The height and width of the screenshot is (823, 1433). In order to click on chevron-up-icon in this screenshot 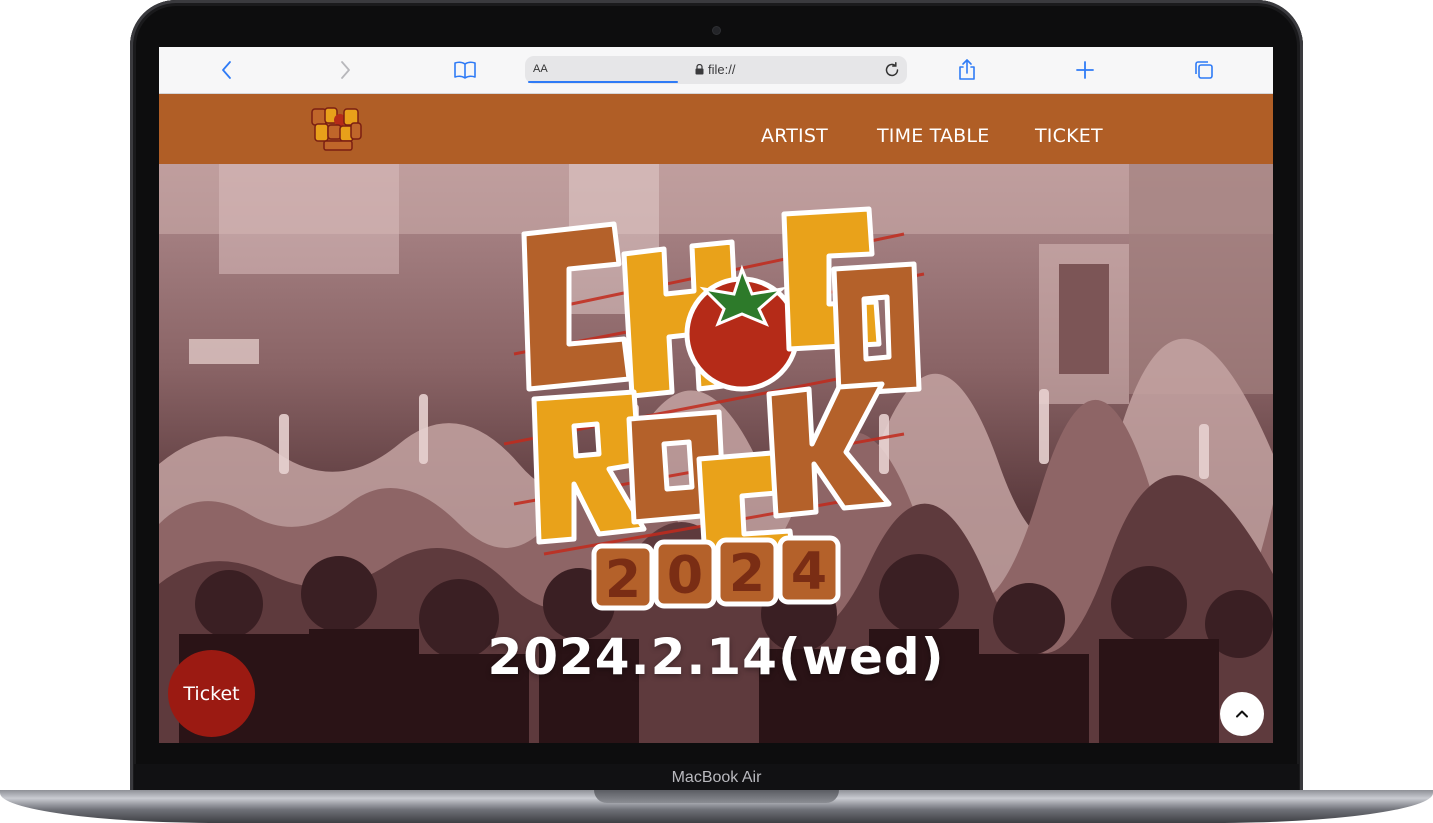, I will do `click(1242, 714)`.